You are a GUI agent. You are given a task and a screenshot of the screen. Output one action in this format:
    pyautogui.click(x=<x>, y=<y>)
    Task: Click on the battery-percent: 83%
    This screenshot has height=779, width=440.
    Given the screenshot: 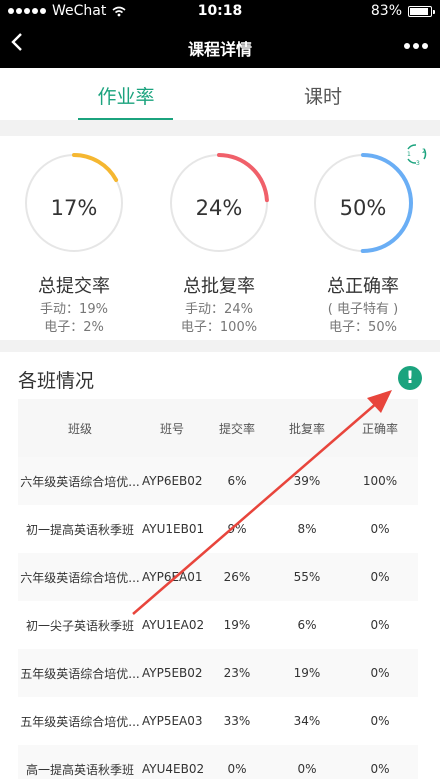 What is the action you would take?
    pyautogui.click(x=386, y=11)
    